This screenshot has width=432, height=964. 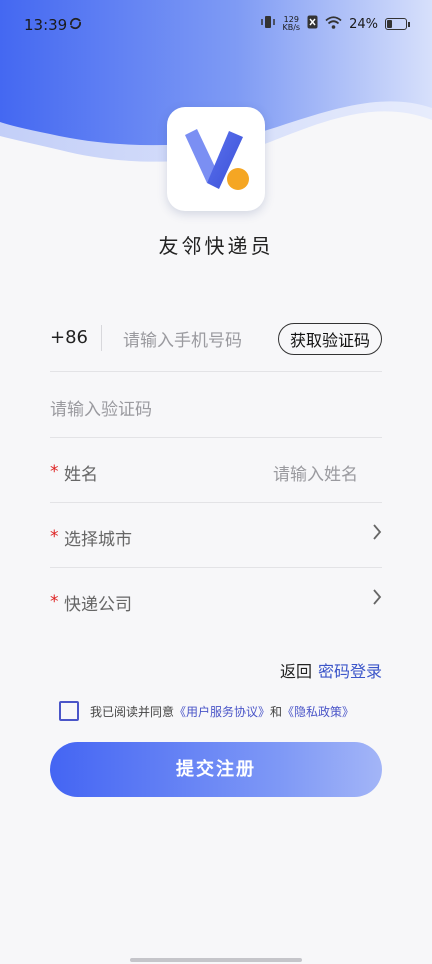 I want to click on name-row: * 姓名 请输入姓名, so click(x=216, y=470).